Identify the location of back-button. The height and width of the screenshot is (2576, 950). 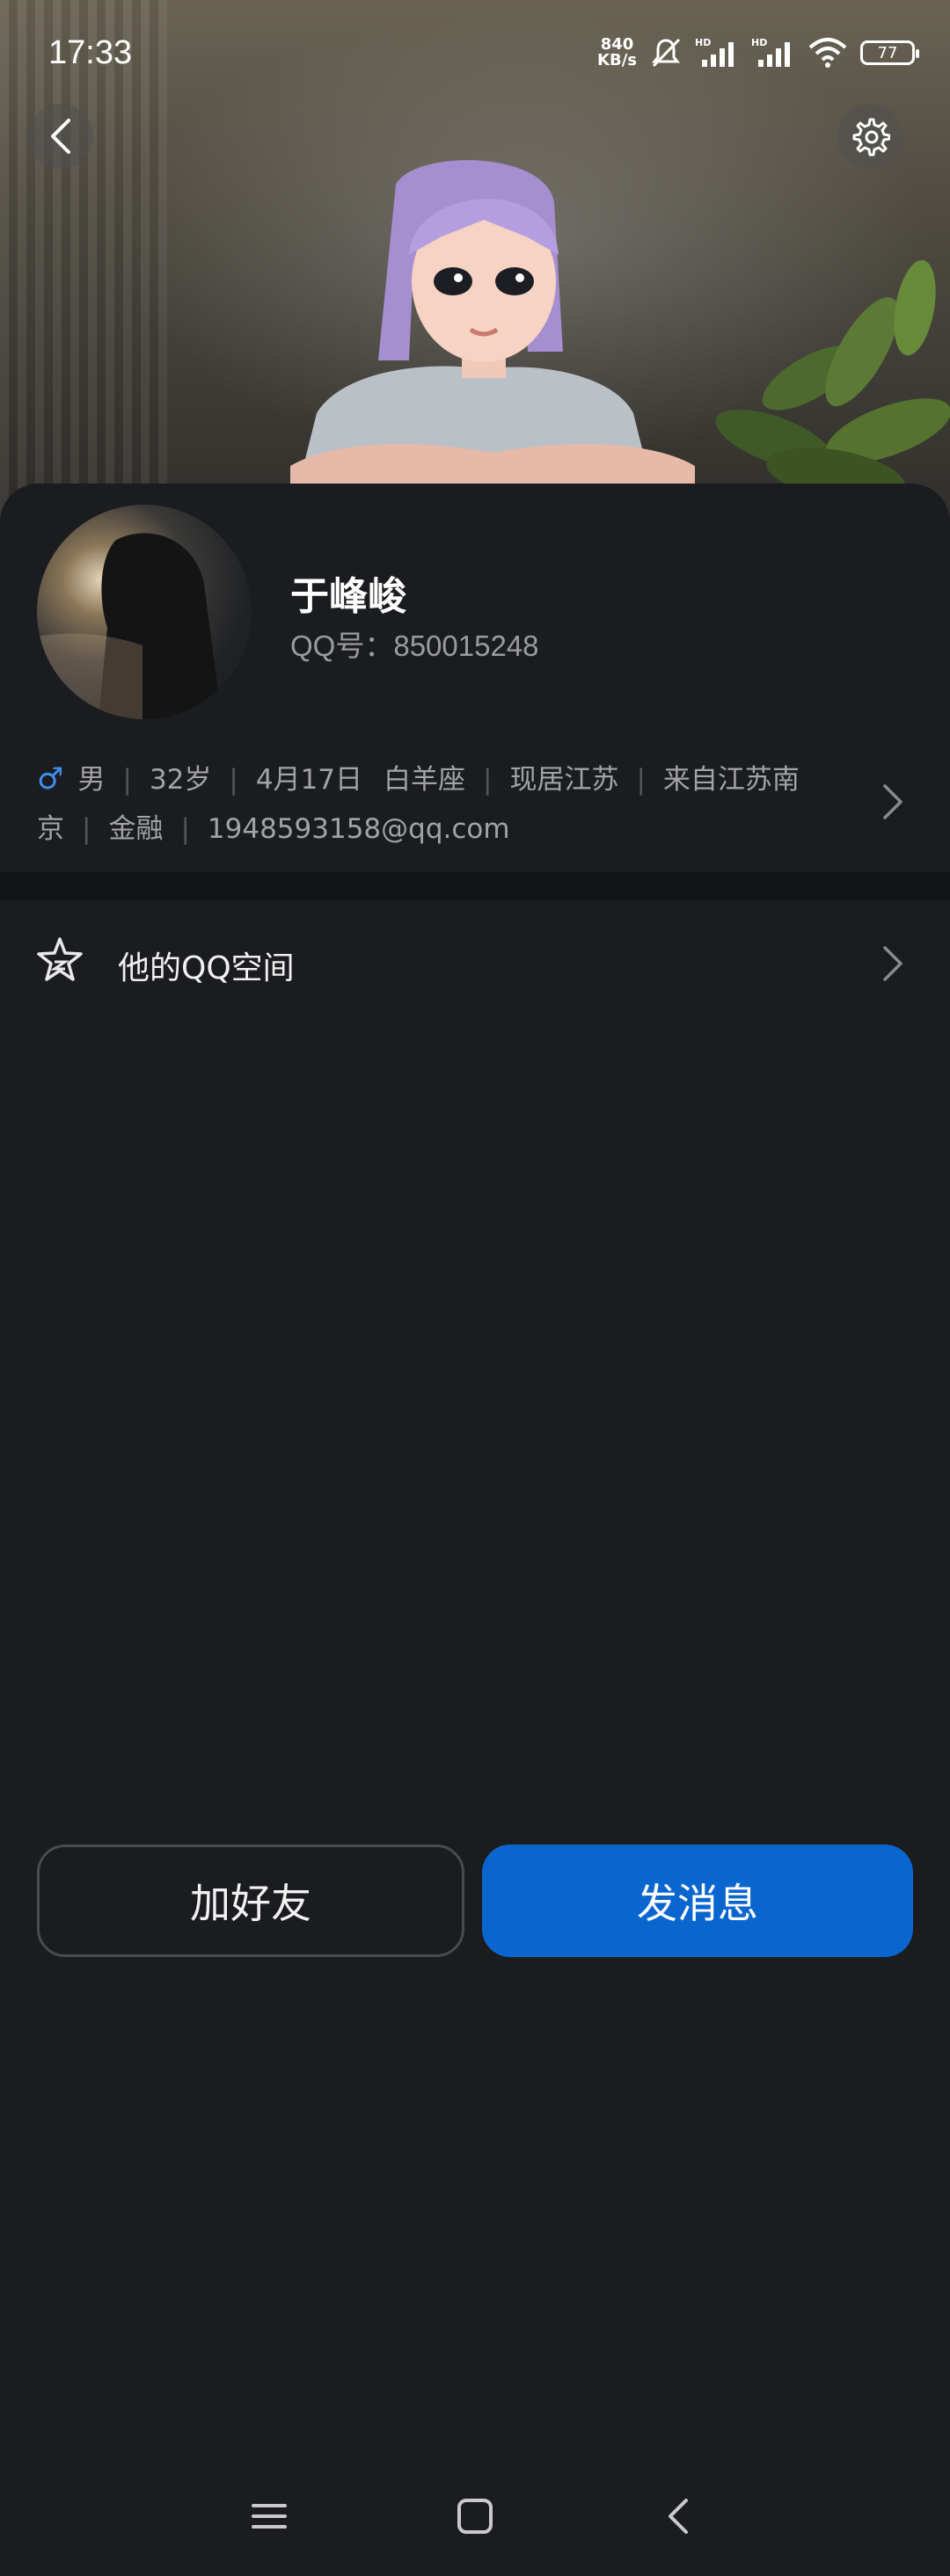
(61, 136).